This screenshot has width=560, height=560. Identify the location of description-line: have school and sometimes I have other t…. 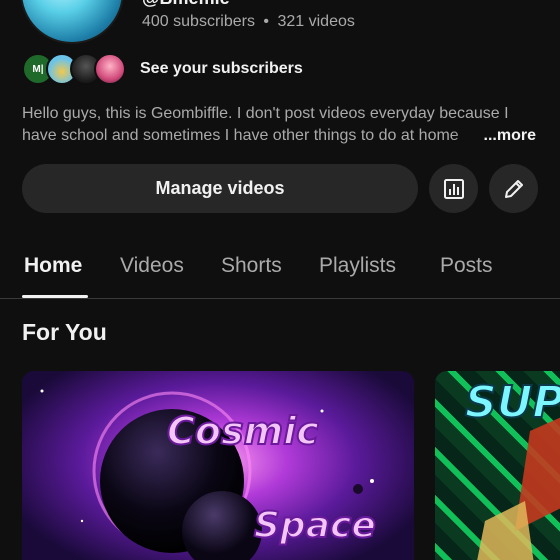
(240, 135).